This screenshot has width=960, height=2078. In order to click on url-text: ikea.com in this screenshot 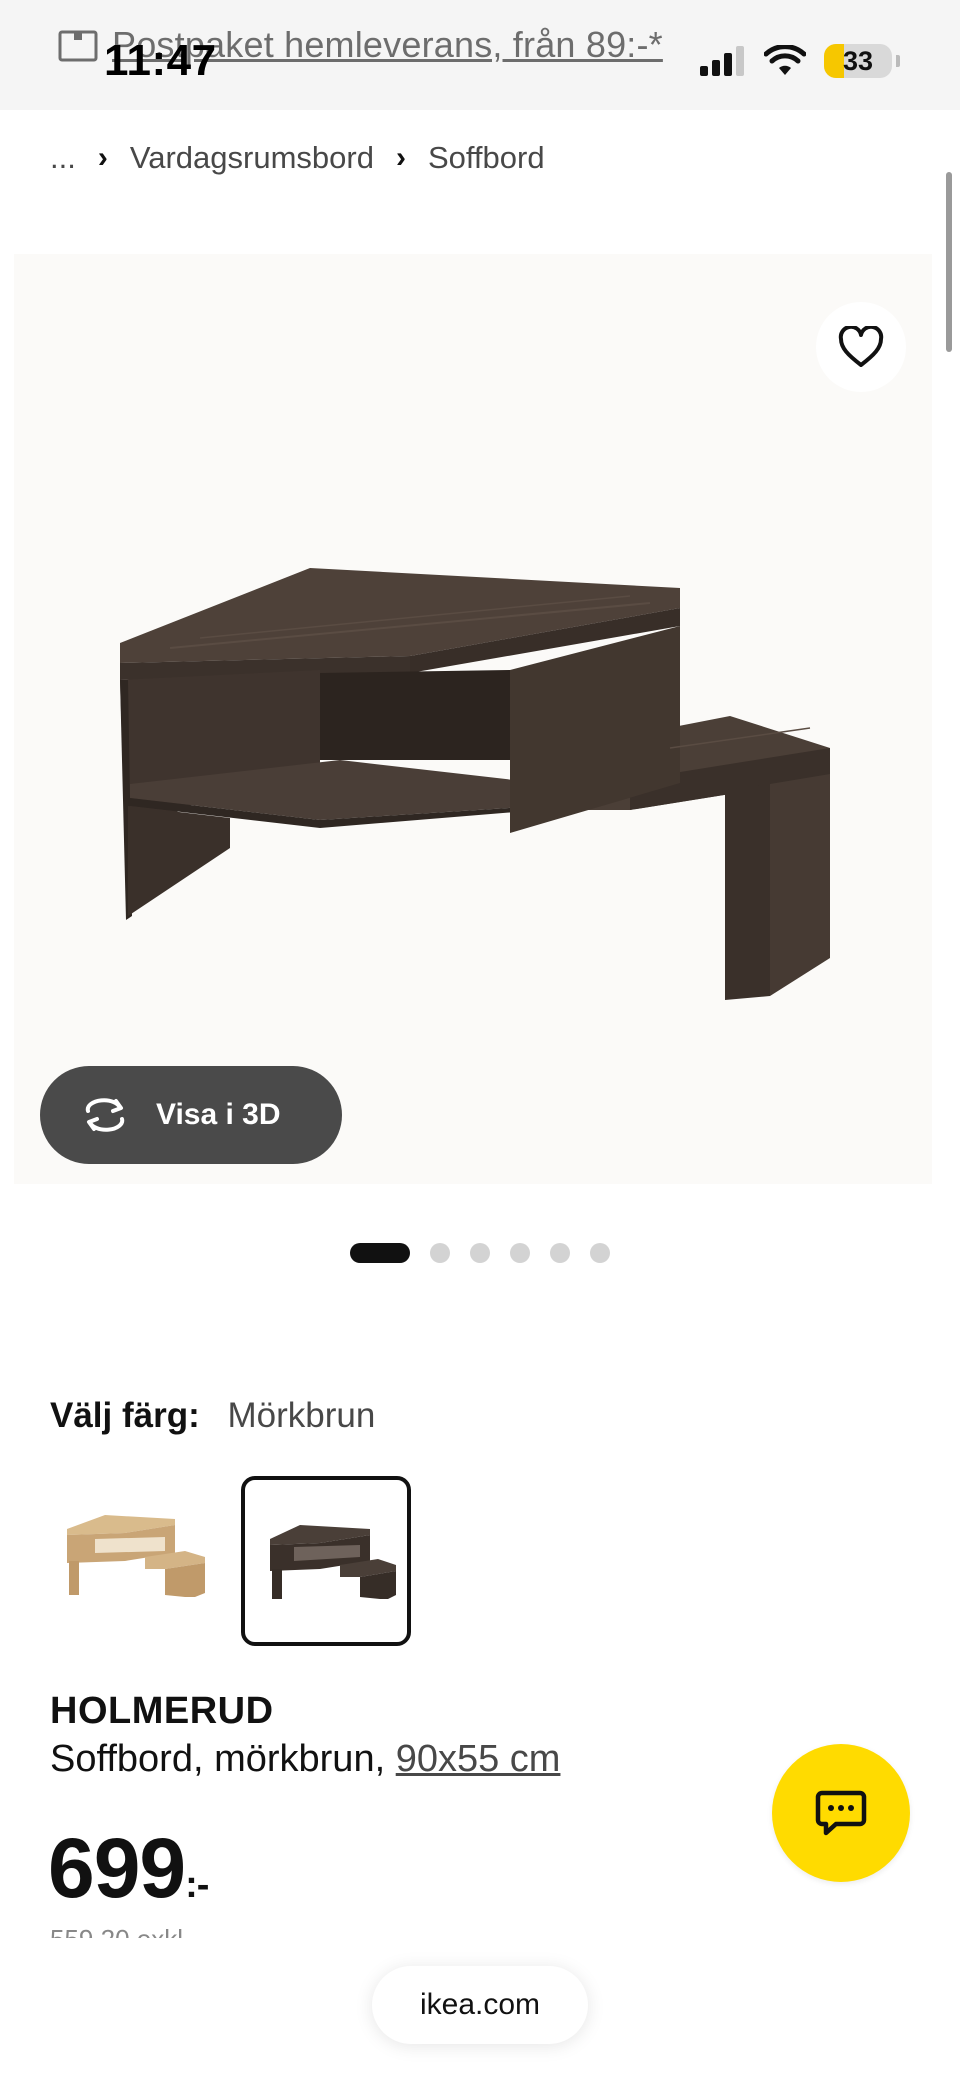, I will do `click(480, 2004)`.